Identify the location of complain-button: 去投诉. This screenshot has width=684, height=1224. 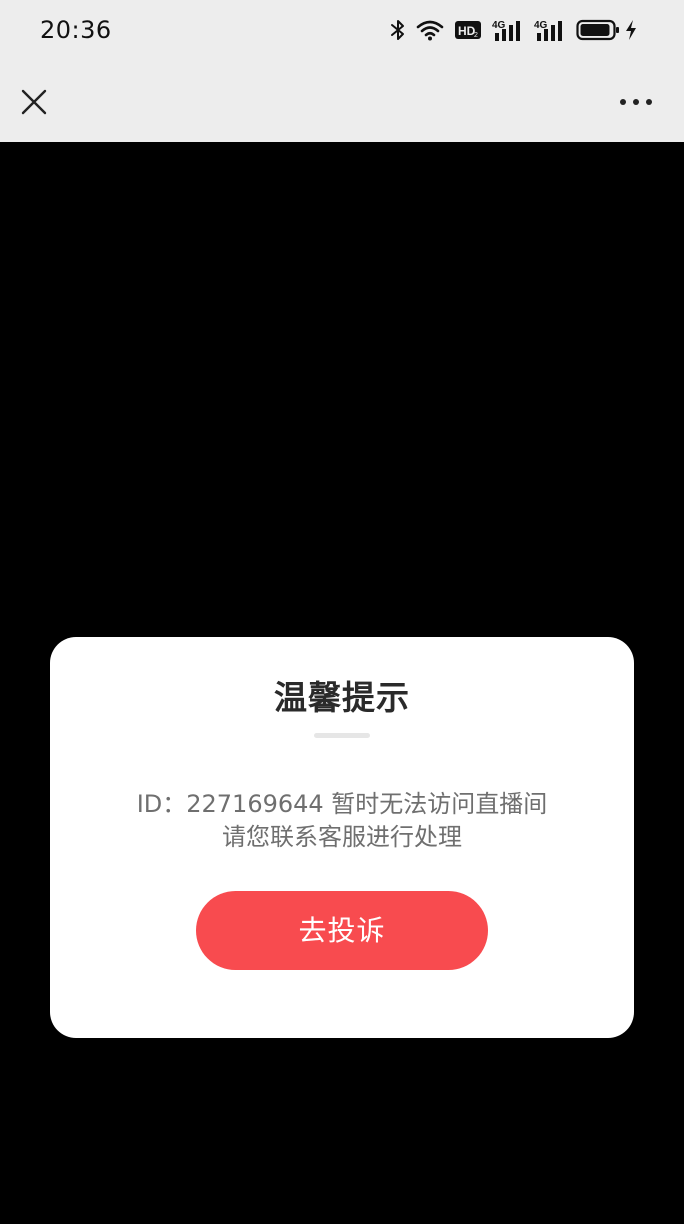
(342, 930).